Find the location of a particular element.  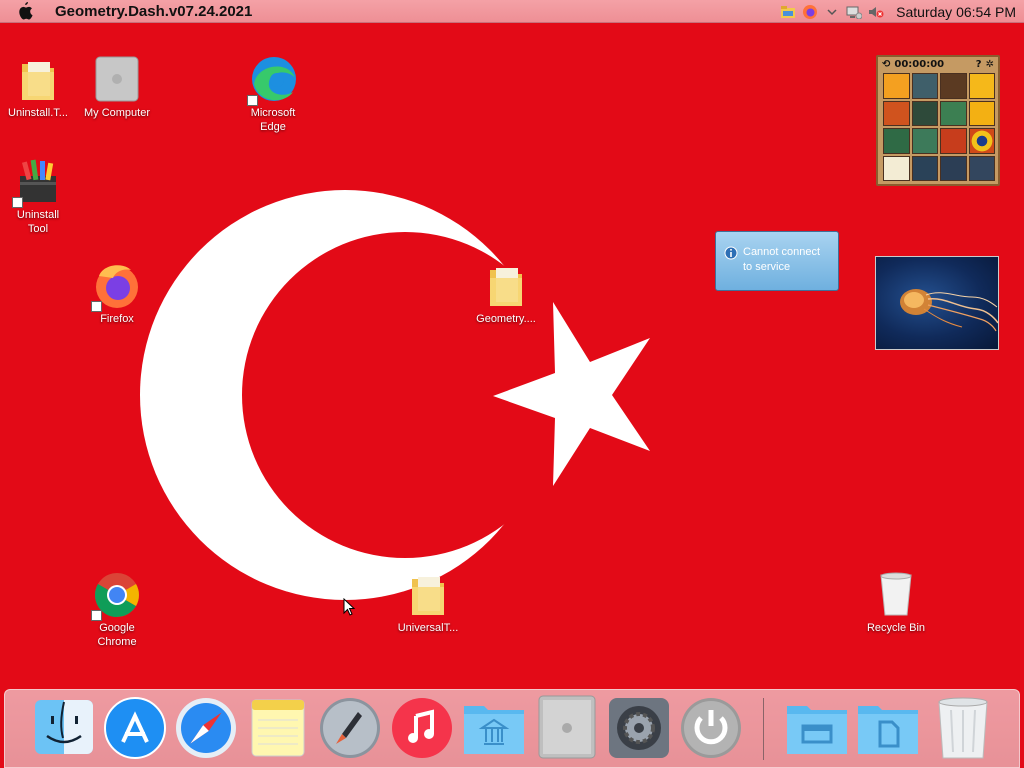

dock is located at coordinates (512, 728).